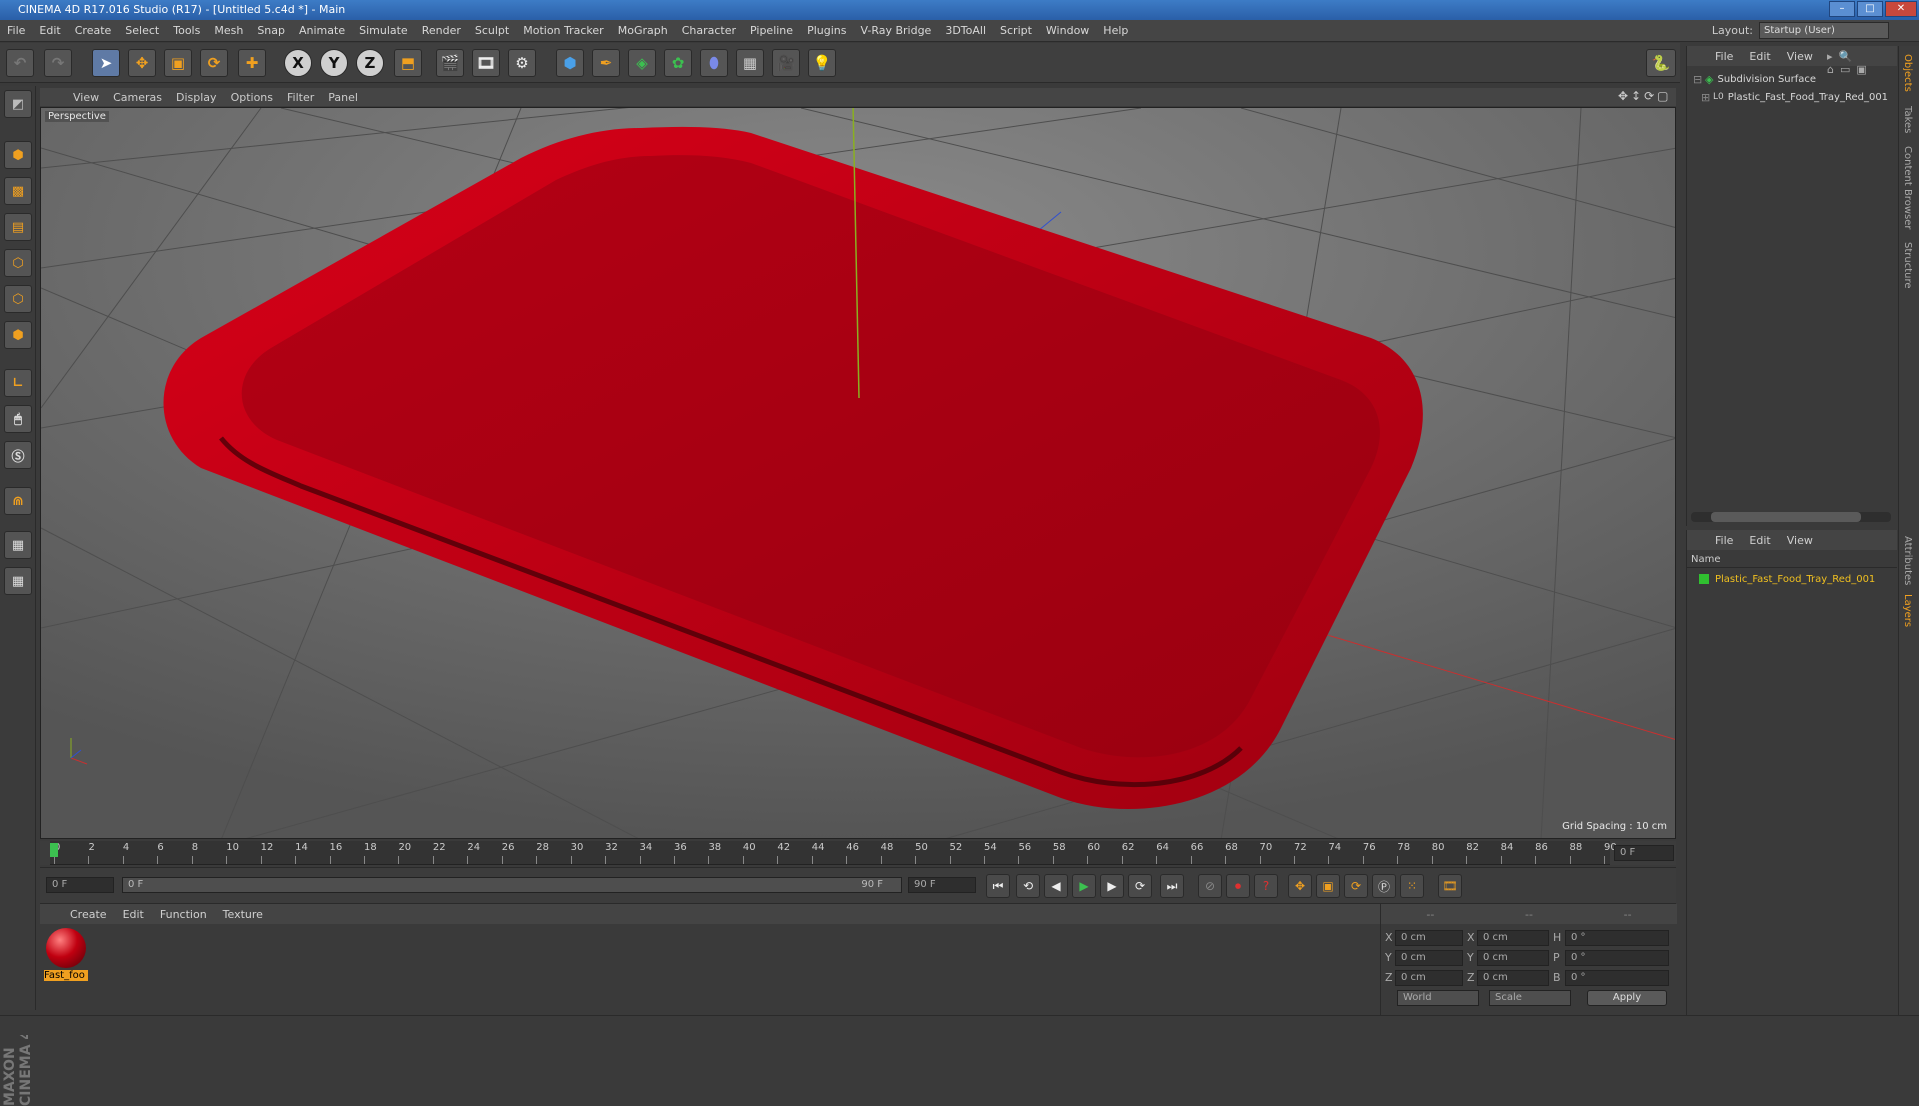 This screenshot has height=1106, width=1919. What do you see at coordinates (16, 30) in the screenshot?
I see `menu-file: File` at bounding box center [16, 30].